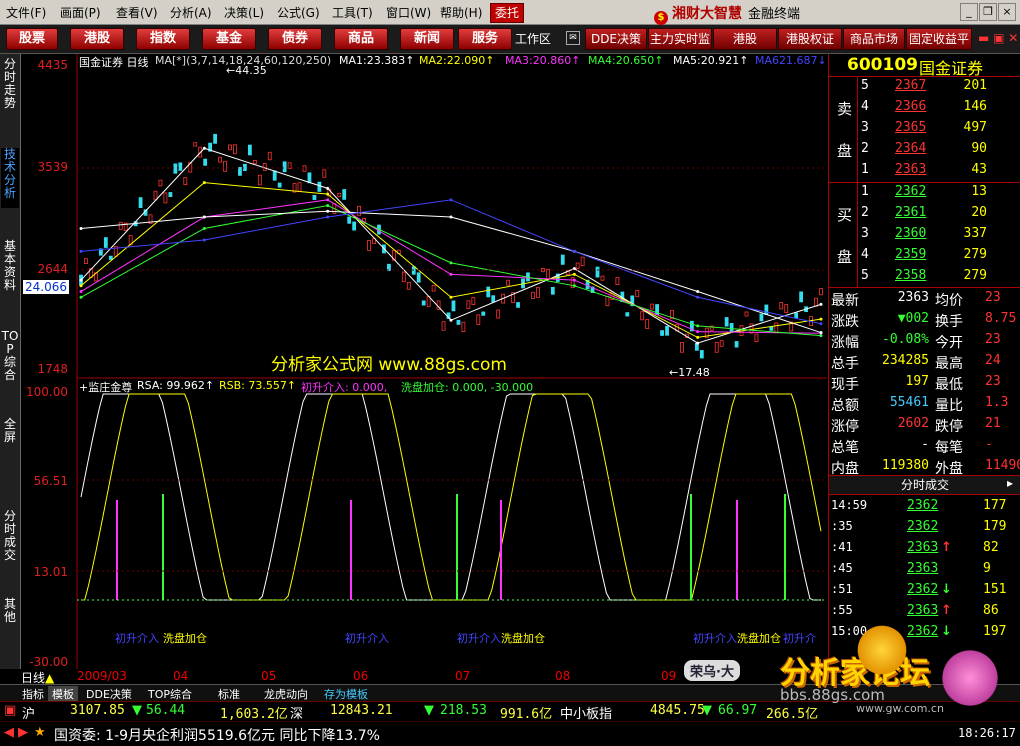 The width and height of the screenshot is (1020, 746). Describe the element at coordinates (427, 39) in the screenshot. I see `tab-news: 新闻` at that location.